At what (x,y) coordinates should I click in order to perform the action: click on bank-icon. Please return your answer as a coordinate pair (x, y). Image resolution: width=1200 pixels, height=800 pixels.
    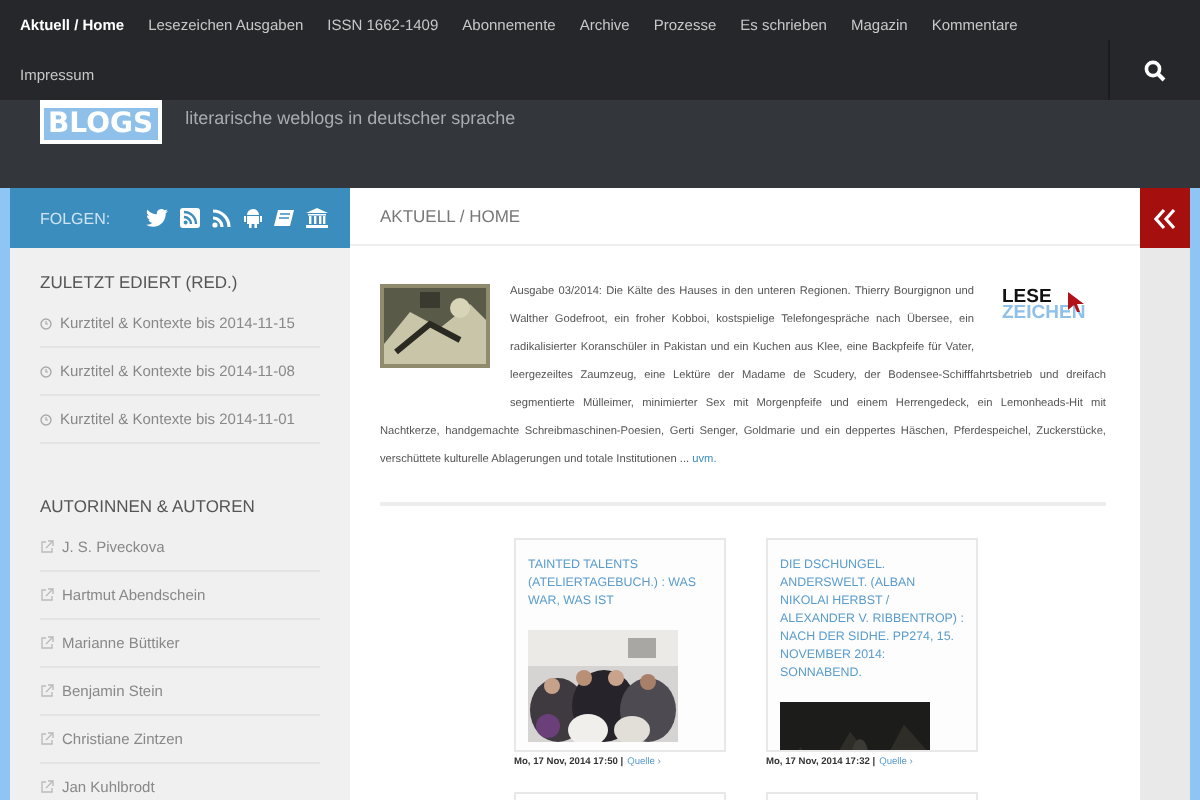
    Looking at the image, I should click on (317, 218).